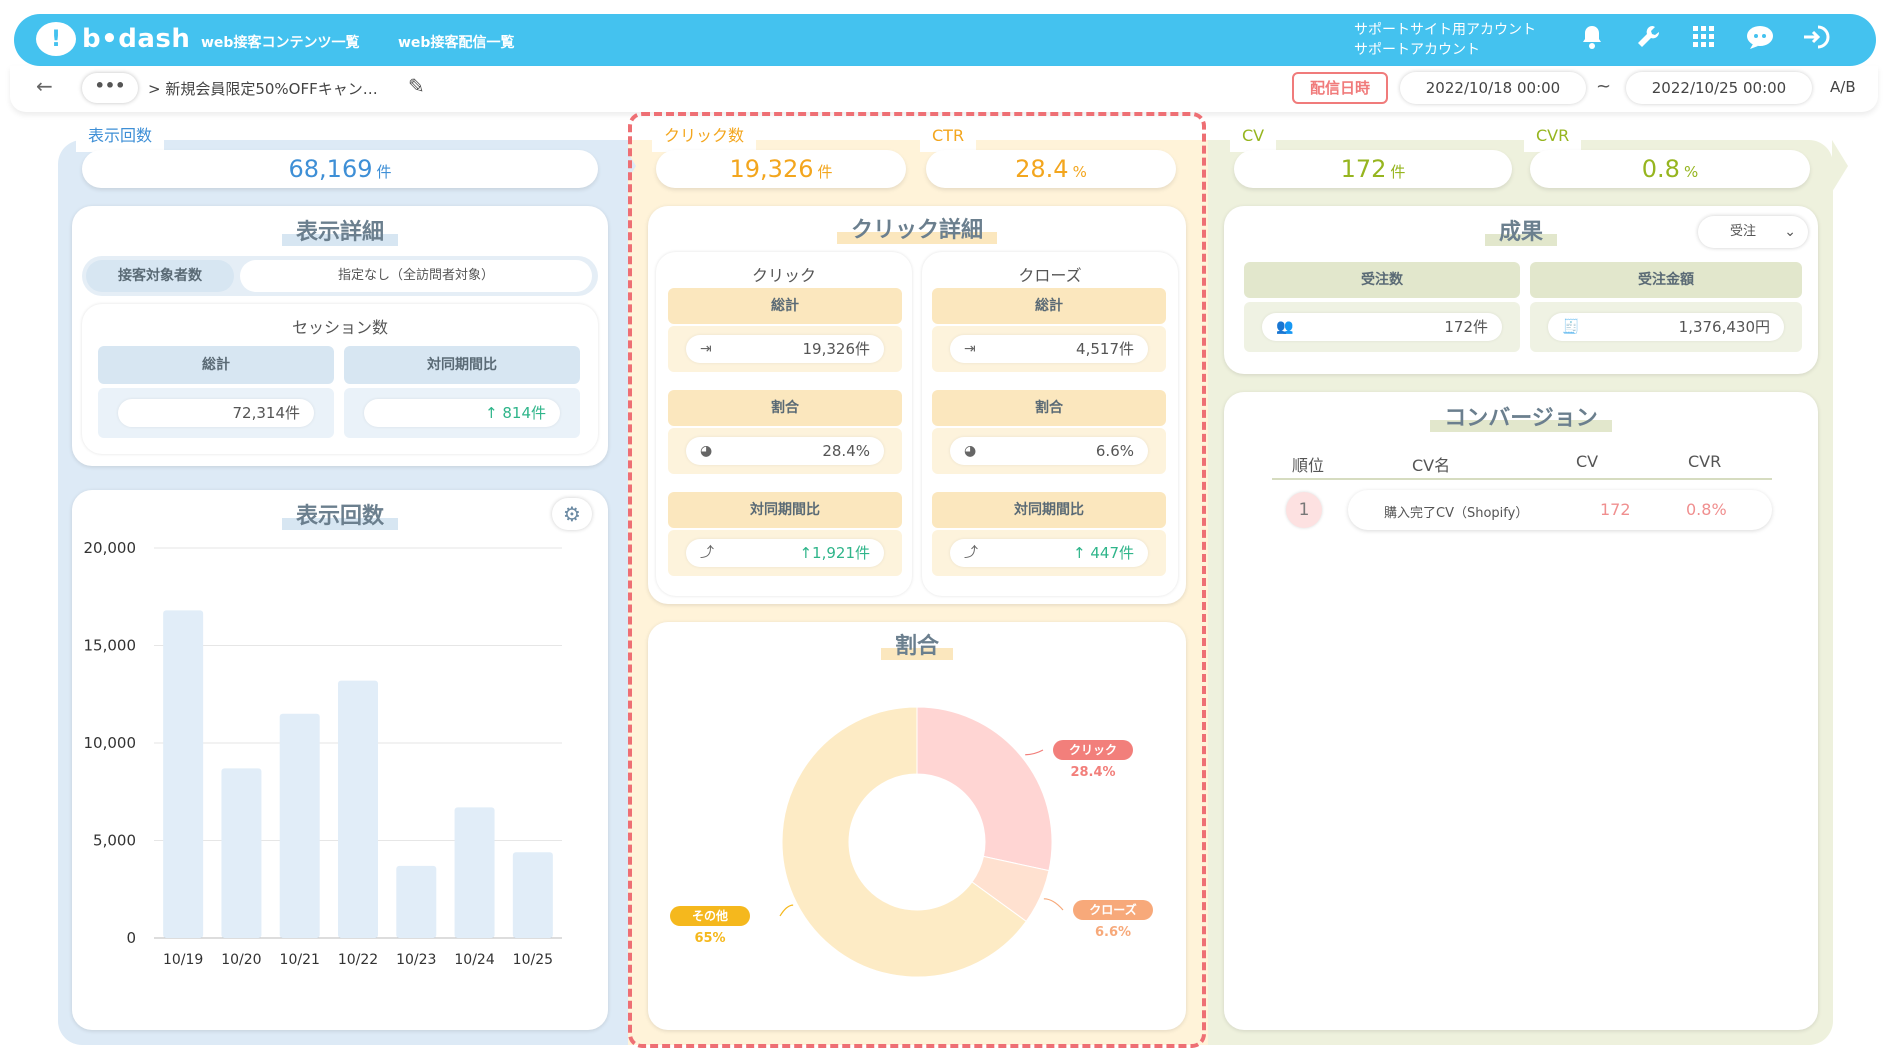  Describe the element at coordinates (707, 553) in the screenshot. I see `line-chart-icon: ⤴` at that location.